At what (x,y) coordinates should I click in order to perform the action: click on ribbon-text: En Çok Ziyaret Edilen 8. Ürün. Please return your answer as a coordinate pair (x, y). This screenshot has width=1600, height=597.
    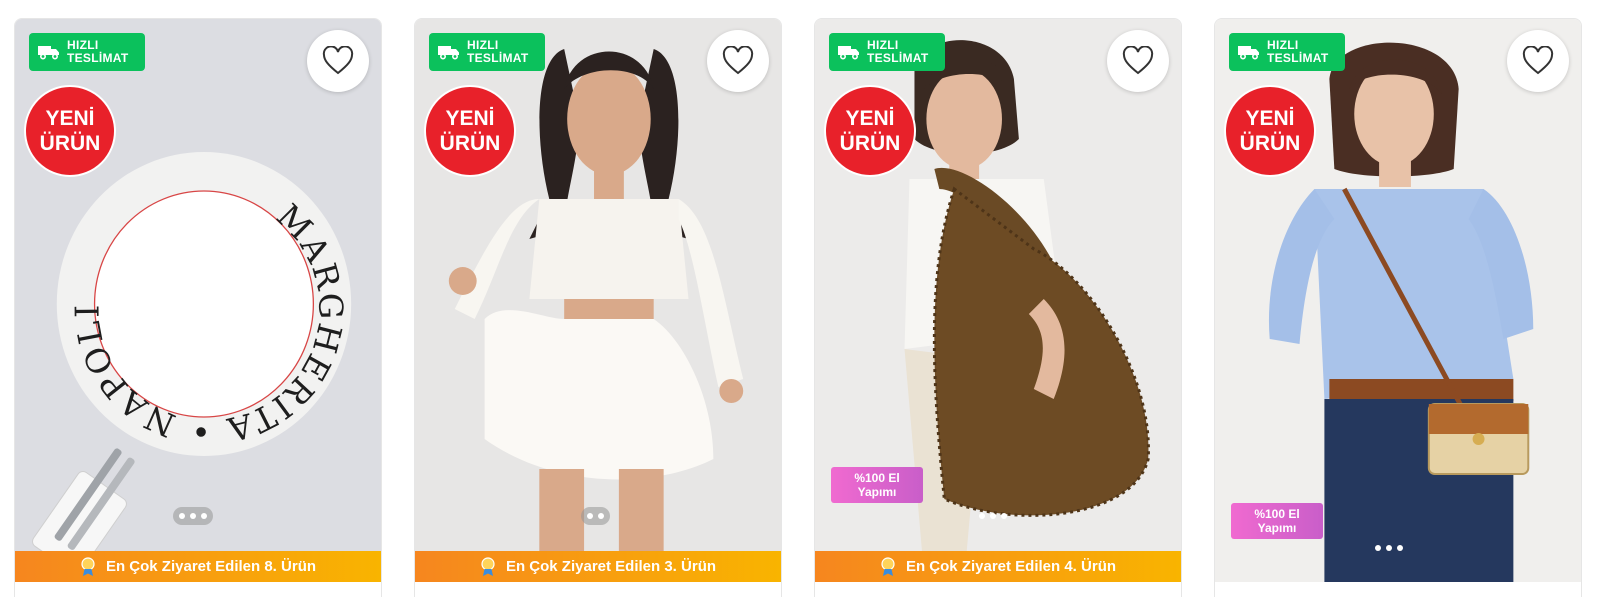
    Looking at the image, I should click on (211, 566).